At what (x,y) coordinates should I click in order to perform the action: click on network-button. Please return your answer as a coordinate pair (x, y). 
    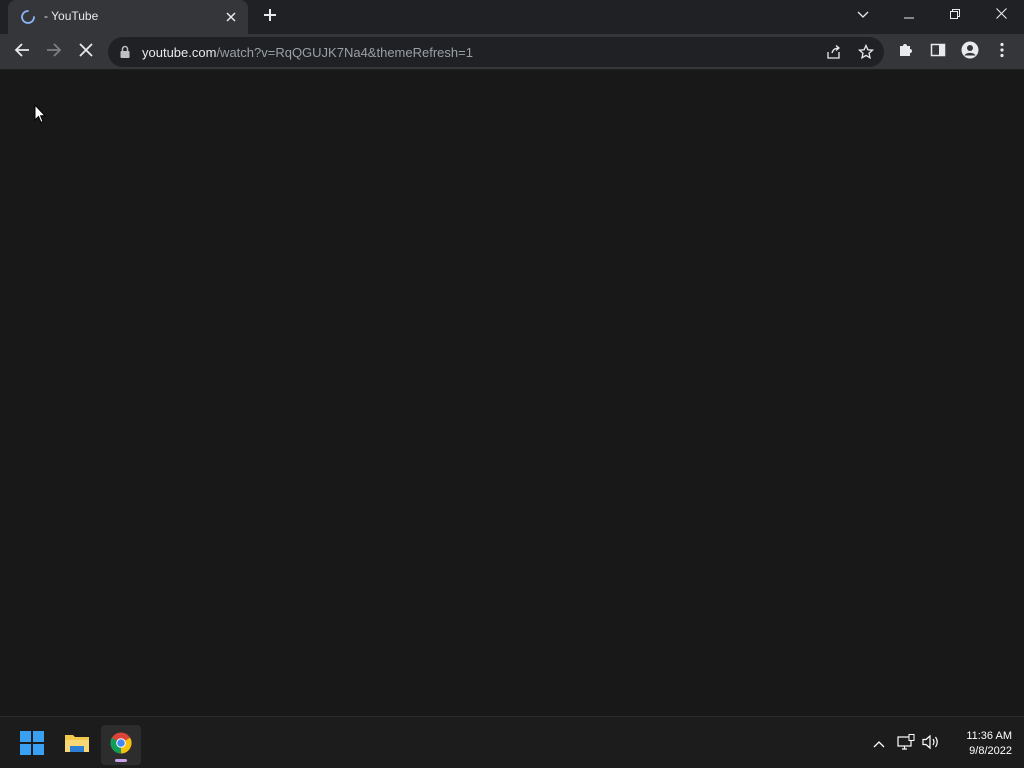
    Looking at the image, I should click on (906, 744).